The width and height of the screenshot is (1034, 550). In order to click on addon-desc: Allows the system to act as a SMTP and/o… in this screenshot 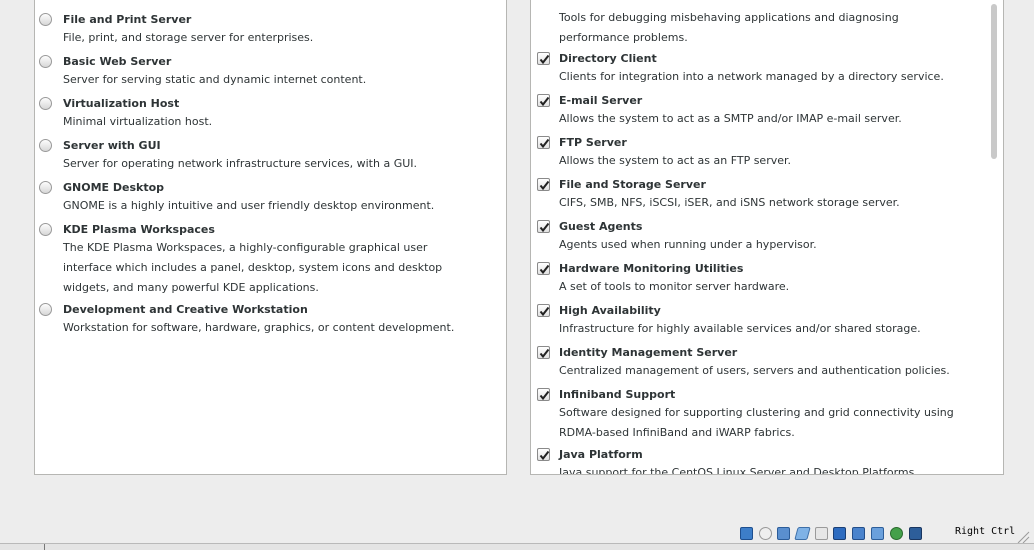, I will do `click(730, 118)`.